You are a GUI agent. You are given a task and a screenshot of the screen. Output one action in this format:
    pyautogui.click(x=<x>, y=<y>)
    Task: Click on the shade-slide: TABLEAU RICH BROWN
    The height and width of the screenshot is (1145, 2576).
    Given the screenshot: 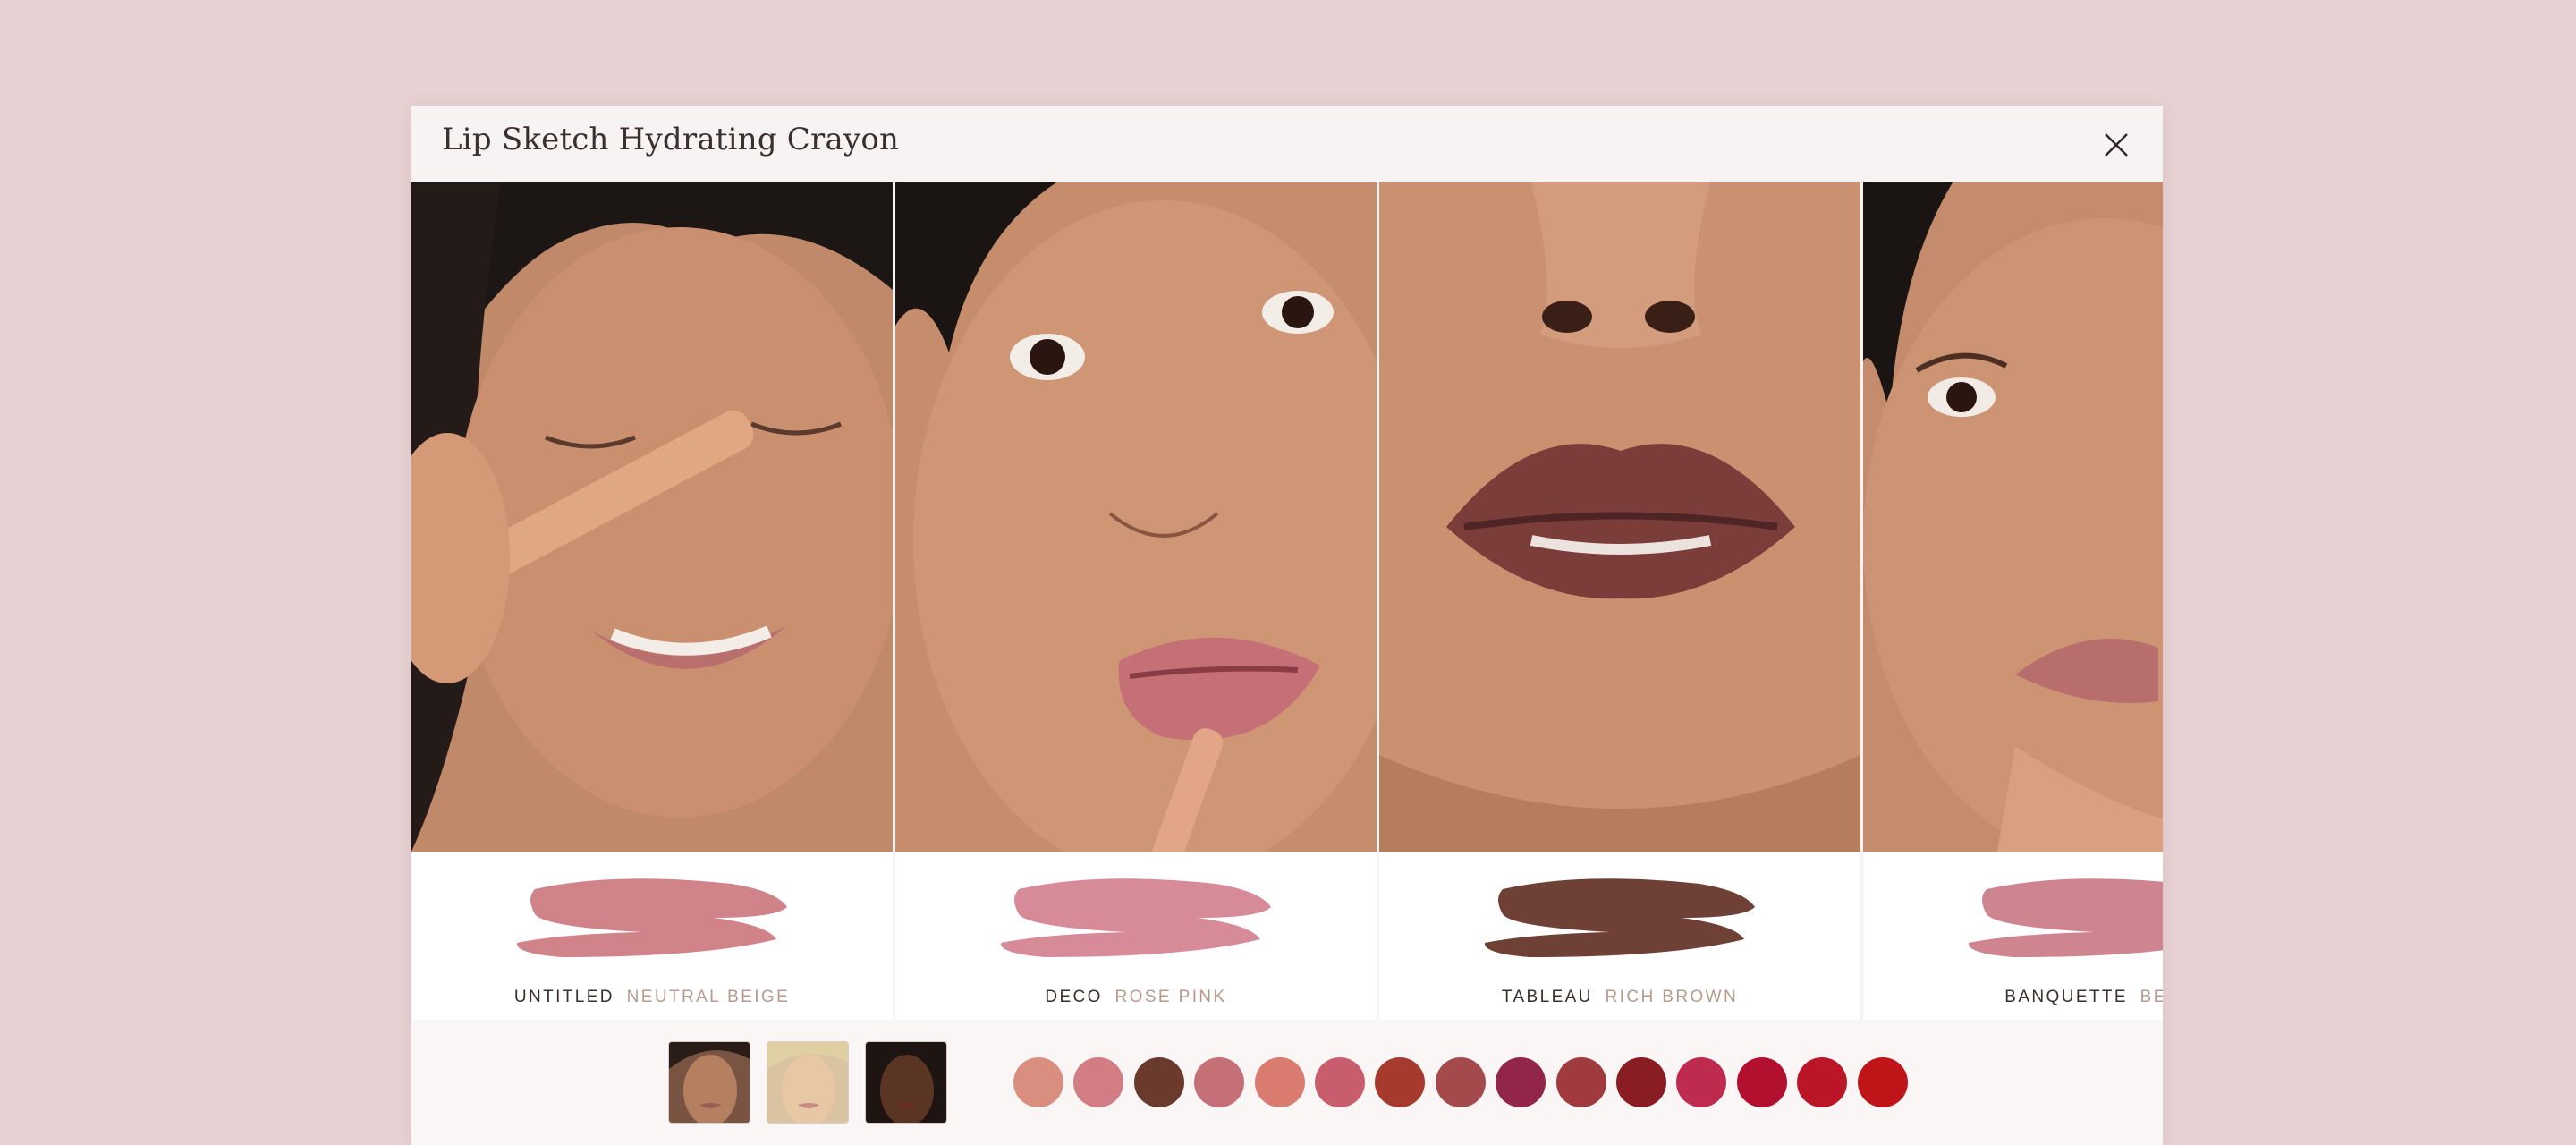 What is the action you would take?
    pyautogui.click(x=1619, y=631)
    